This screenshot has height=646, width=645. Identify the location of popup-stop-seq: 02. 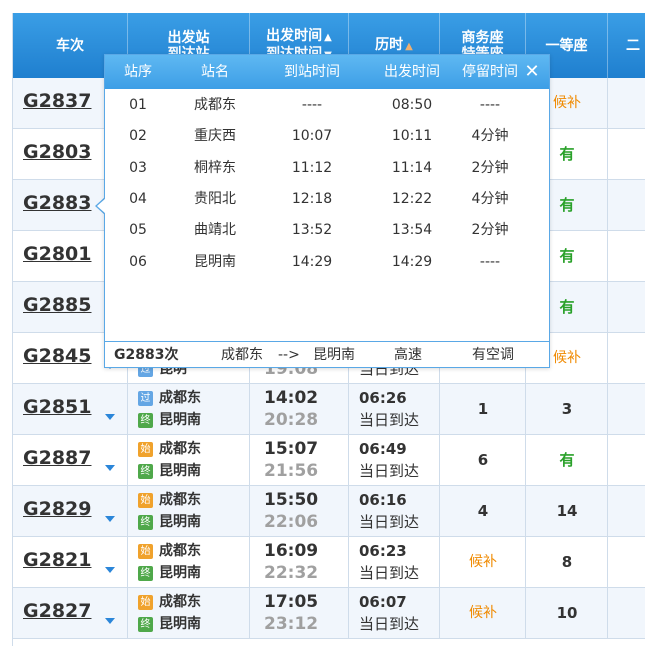
(138, 136).